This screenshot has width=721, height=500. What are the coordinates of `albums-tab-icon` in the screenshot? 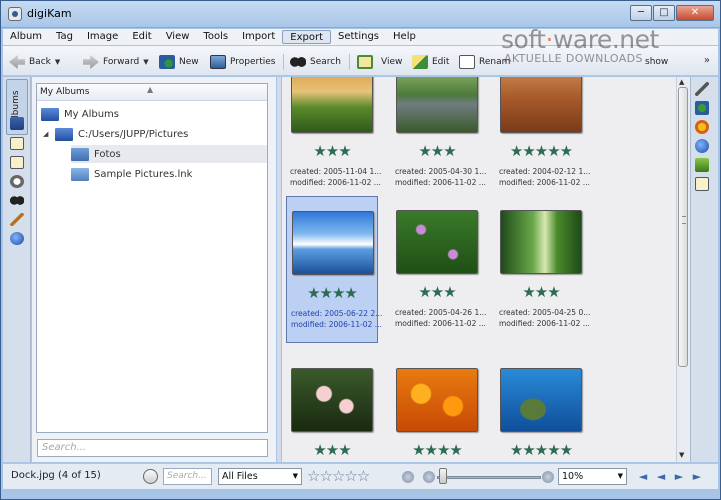 It's located at (17, 123).